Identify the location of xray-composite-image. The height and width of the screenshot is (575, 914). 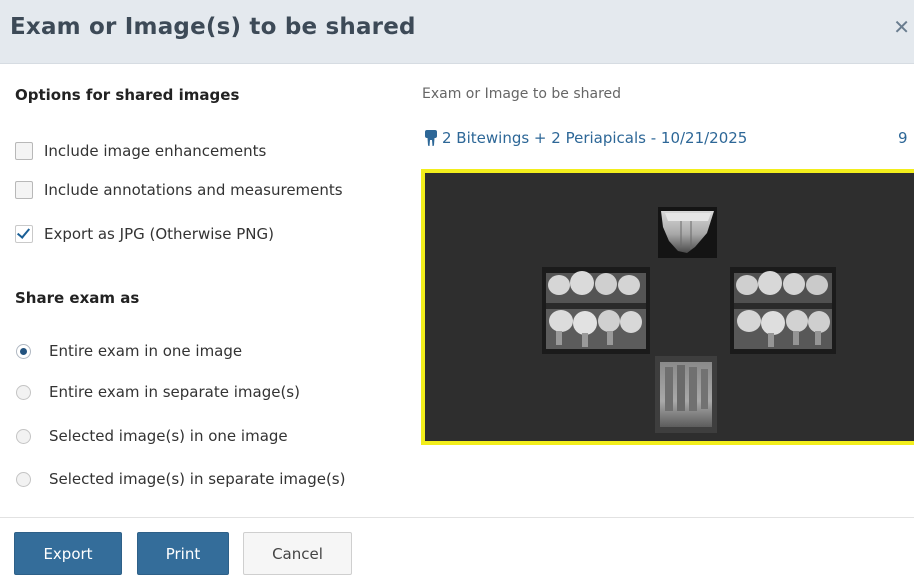
(689, 320).